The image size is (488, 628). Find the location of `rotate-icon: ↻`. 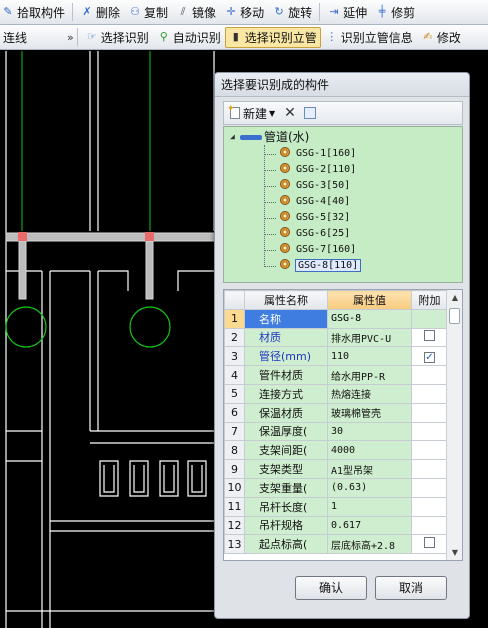

rotate-icon: ↻ is located at coordinates (279, 11).